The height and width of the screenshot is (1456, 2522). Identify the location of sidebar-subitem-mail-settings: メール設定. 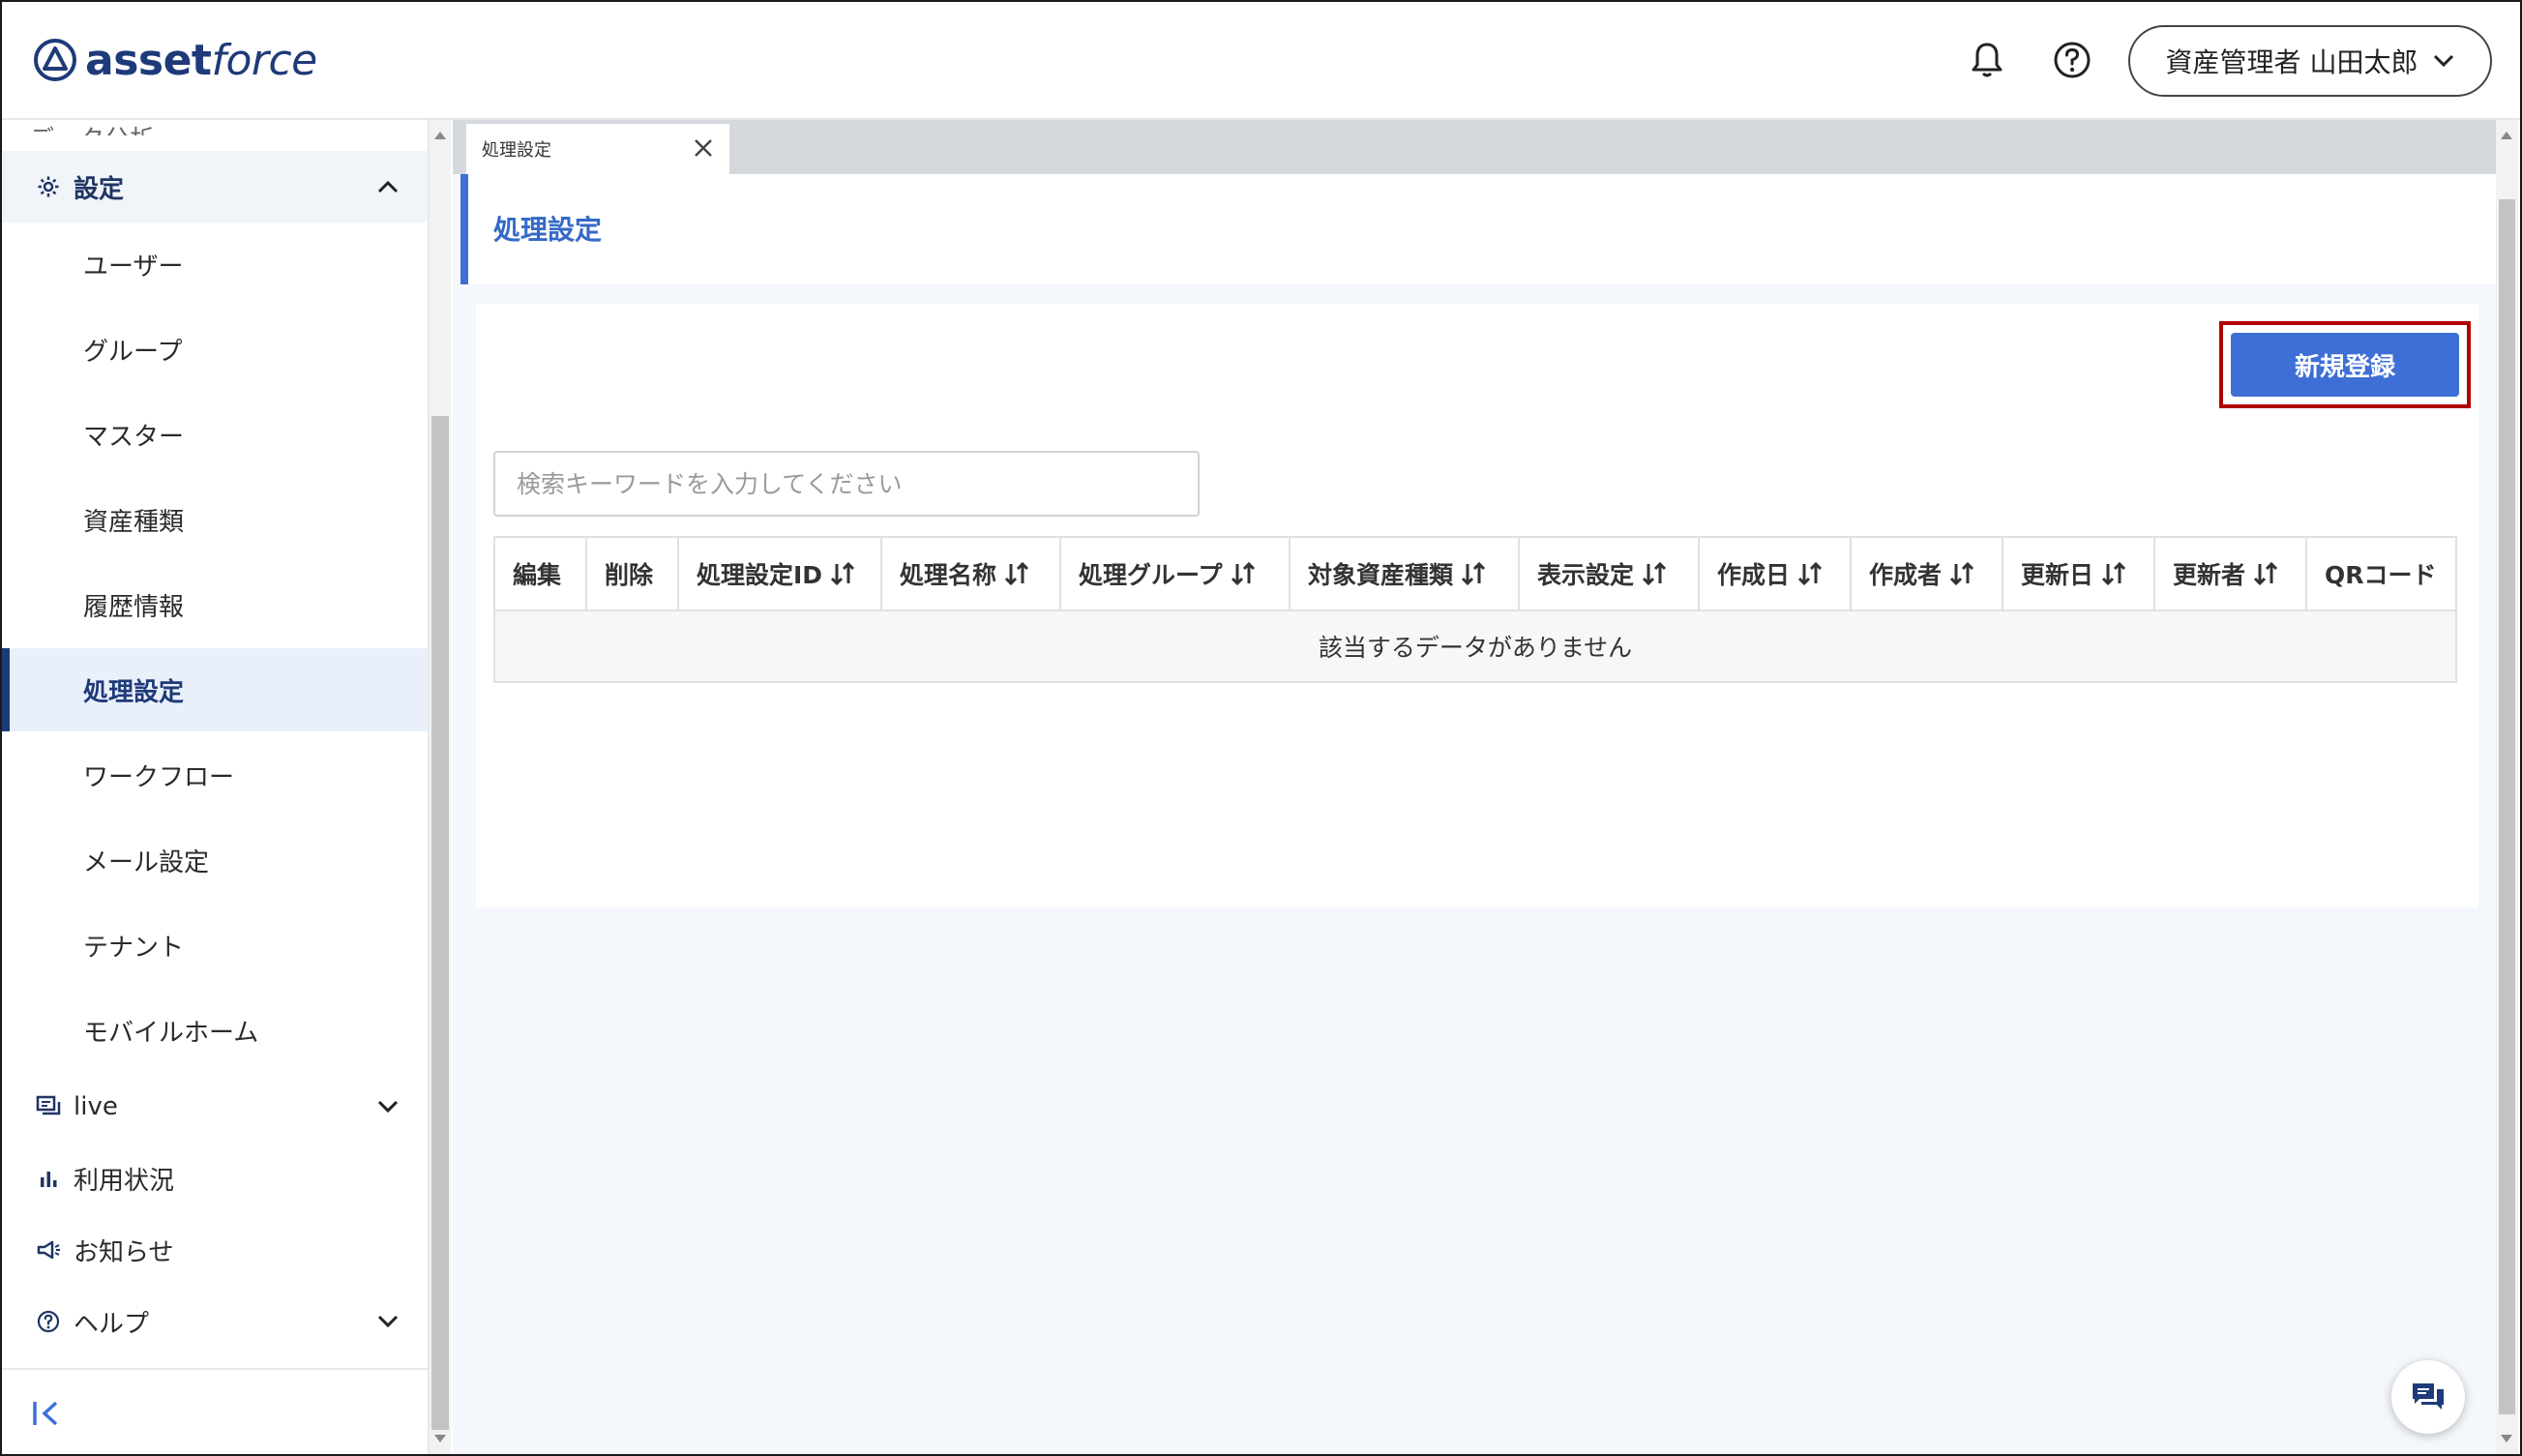
(215, 860).